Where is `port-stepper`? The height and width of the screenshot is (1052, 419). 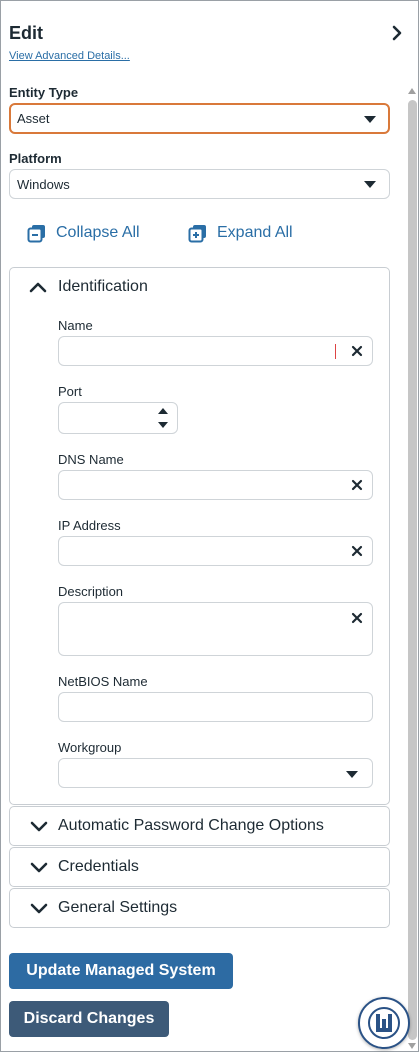
port-stepper is located at coordinates (118, 418).